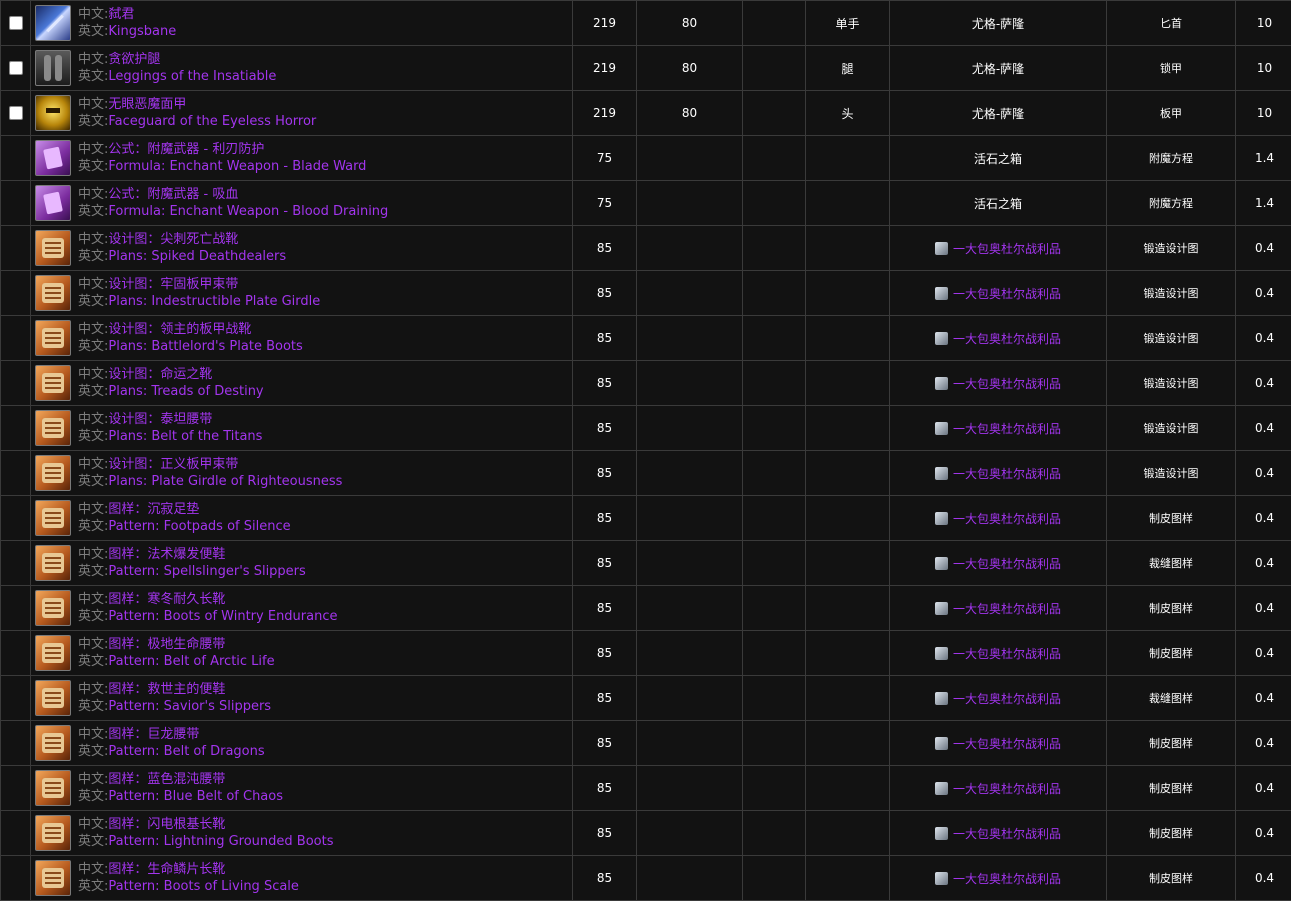 The height and width of the screenshot is (901, 1291). Describe the element at coordinates (179, 329) in the screenshot. I see `item-name-zh: 设计图：领主的板甲战靴` at that location.